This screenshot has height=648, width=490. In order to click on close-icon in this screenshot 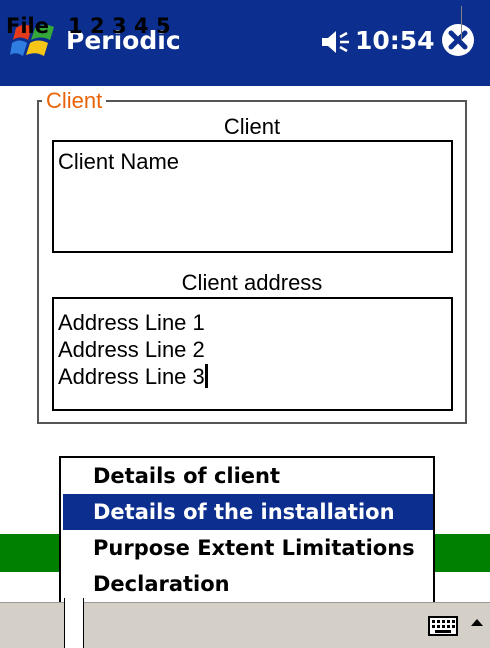, I will do `click(458, 40)`.